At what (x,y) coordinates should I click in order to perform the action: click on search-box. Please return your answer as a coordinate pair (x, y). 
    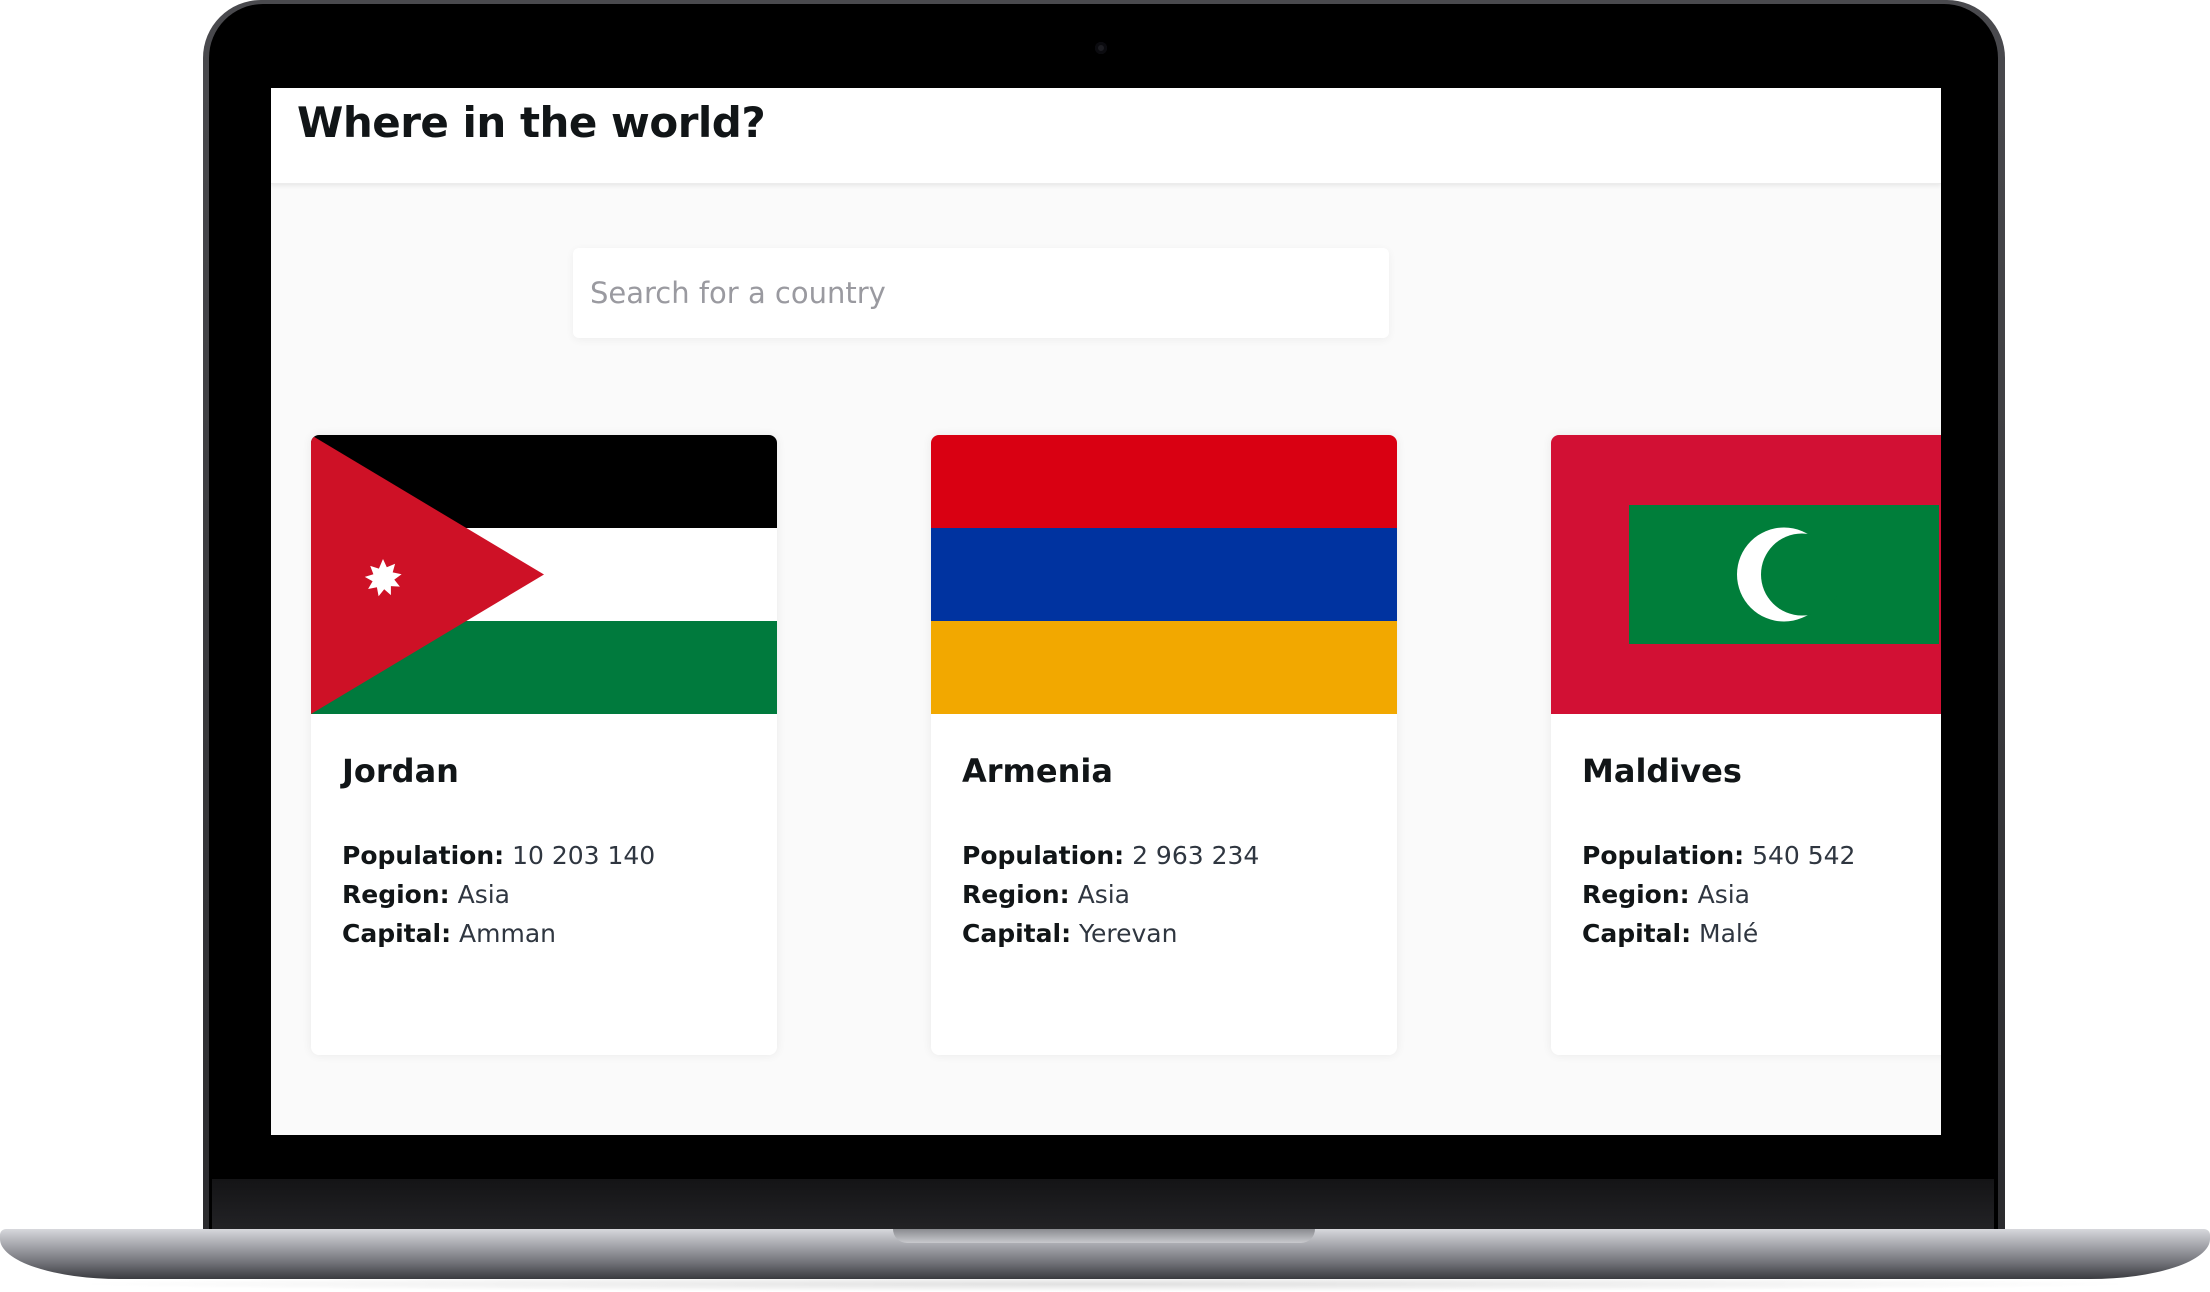
    Looking at the image, I should click on (981, 293).